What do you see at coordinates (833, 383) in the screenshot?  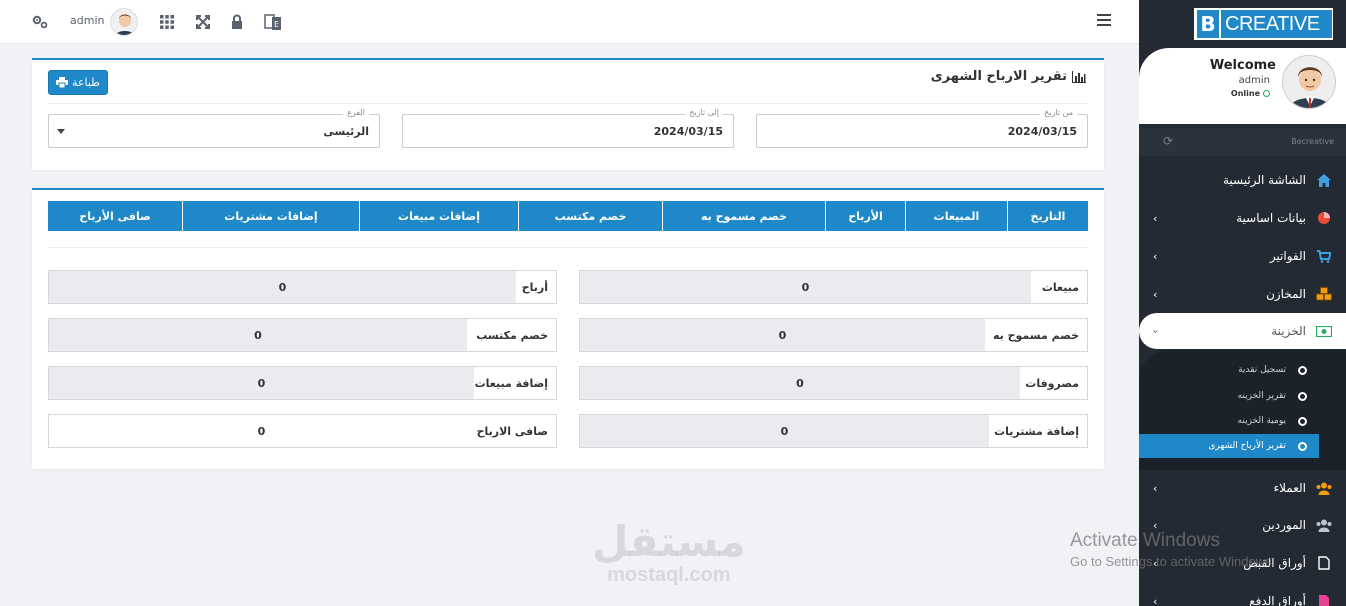 I see `stat-expenses: مصروفات 0` at bounding box center [833, 383].